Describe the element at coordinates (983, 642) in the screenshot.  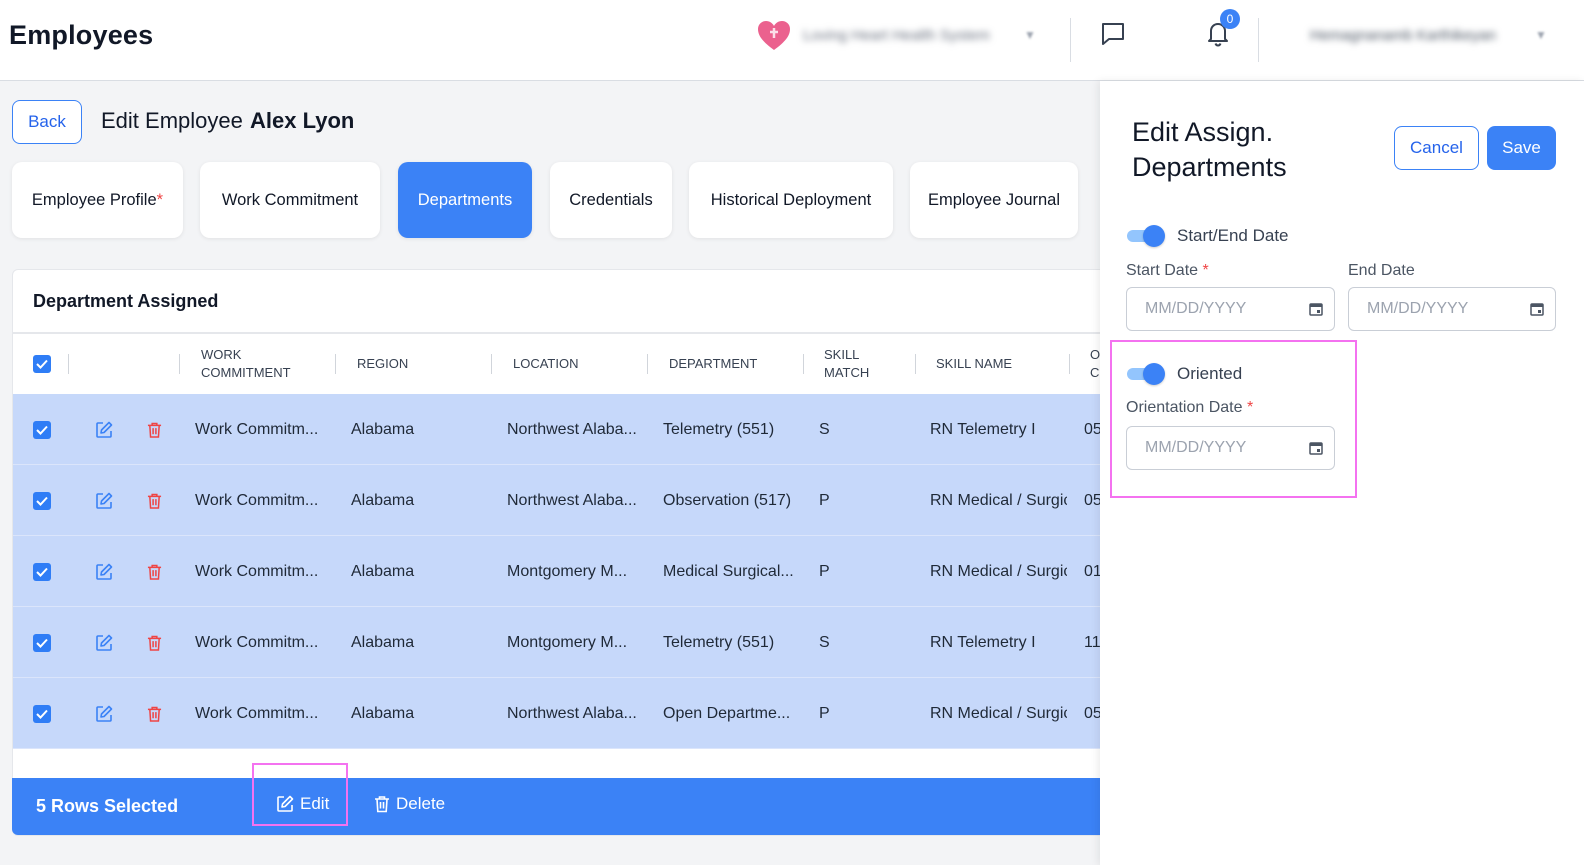
I see `cell-skill-name: RN Telemetry I` at that location.